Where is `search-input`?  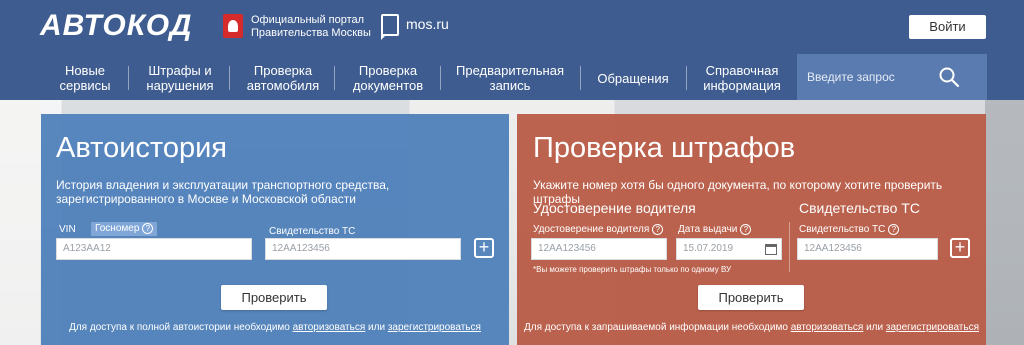 search-input is located at coordinates (872, 77).